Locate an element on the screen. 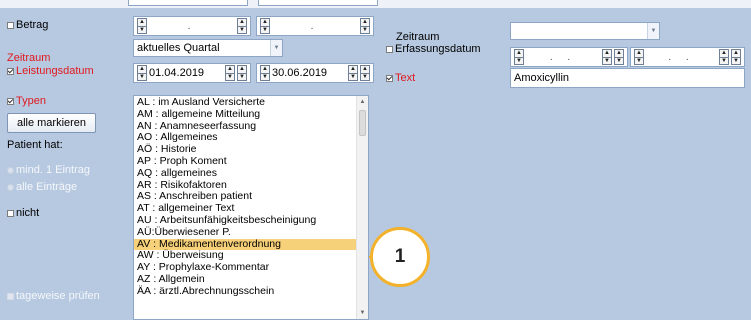 This screenshot has height=320, width=751. list-item: ÄA : ärztl.Abrechnungsschein is located at coordinates (246, 291).